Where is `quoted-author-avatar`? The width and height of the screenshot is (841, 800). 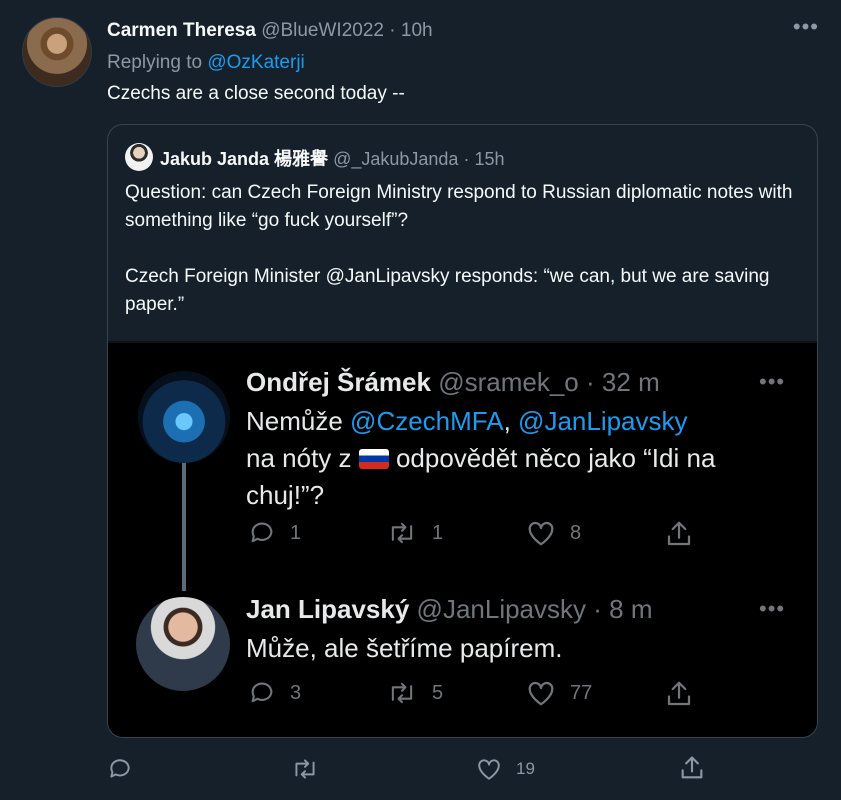
quoted-author-avatar is located at coordinates (139, 157).